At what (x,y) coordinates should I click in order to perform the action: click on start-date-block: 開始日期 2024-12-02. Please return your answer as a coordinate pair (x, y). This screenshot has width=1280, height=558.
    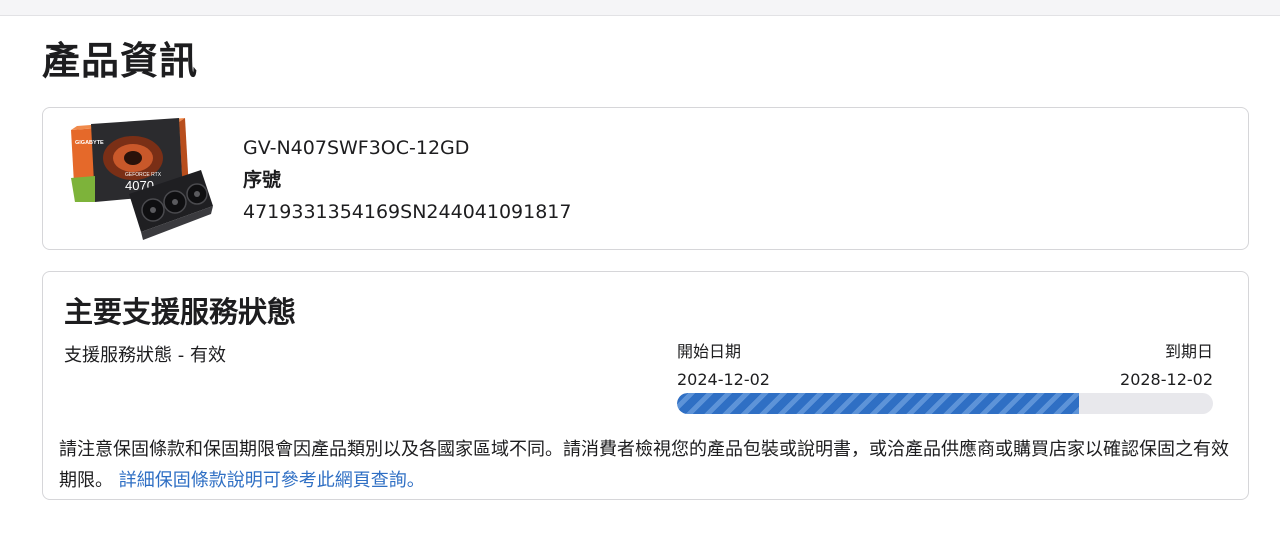
    Looking at the image, I should click on (723, 366).